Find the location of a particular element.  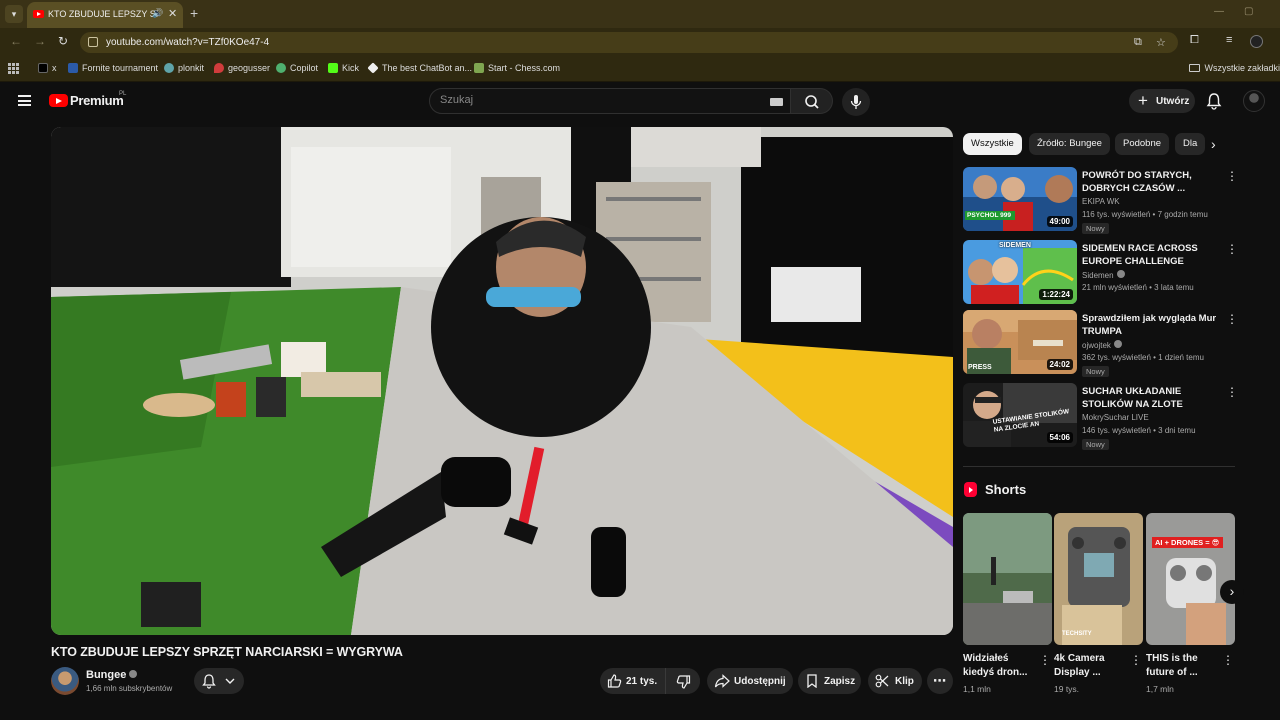

new-badge: Nowy is located at coordinates (1095, 228).